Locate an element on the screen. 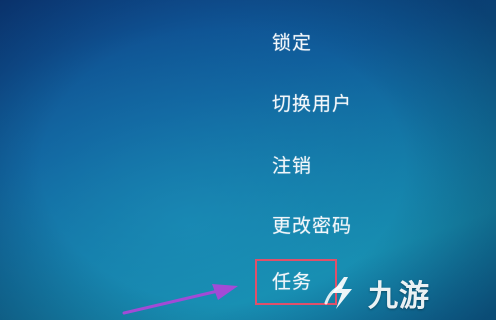 This screenshot has width=496, height=320. menu-item-lock: 锁定 is located at coordinates (292, 43).